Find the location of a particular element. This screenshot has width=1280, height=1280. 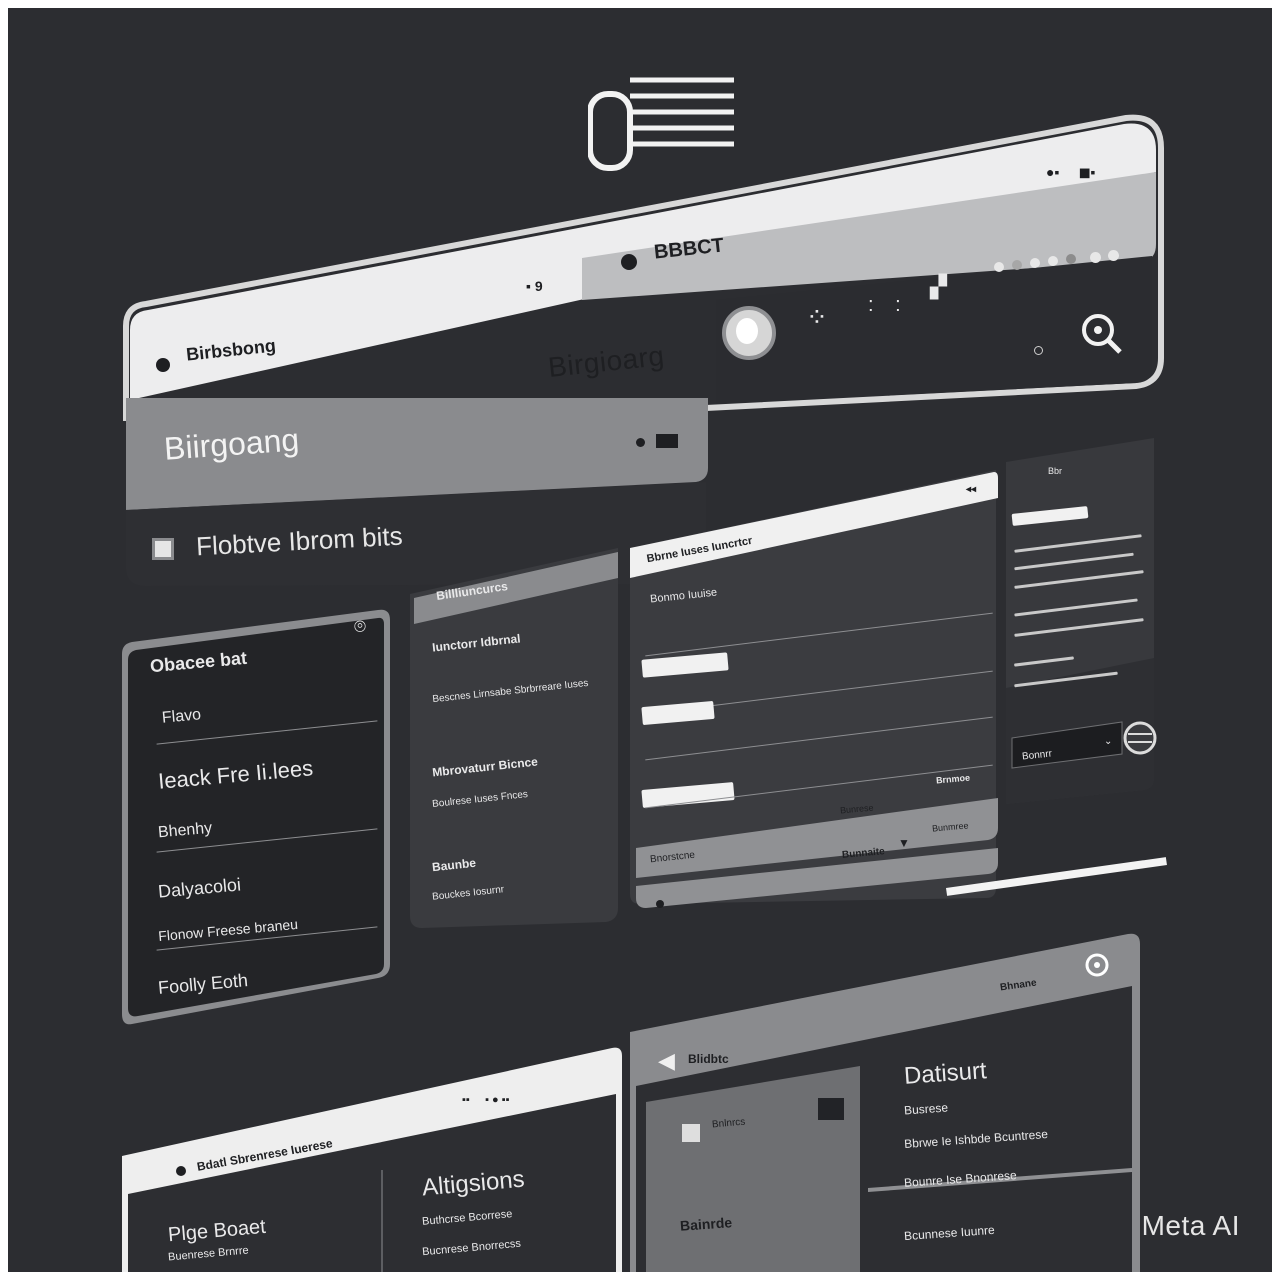

left-menu-settings-icon: ⌾ is located at coordinates (360, 627).